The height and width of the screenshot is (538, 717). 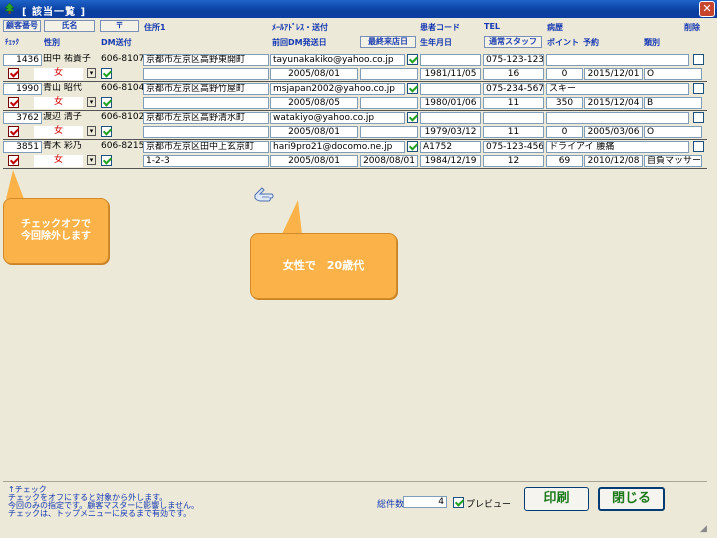 I want to click on reserve-field: 2015/12/04, so click(x=613, y=103).